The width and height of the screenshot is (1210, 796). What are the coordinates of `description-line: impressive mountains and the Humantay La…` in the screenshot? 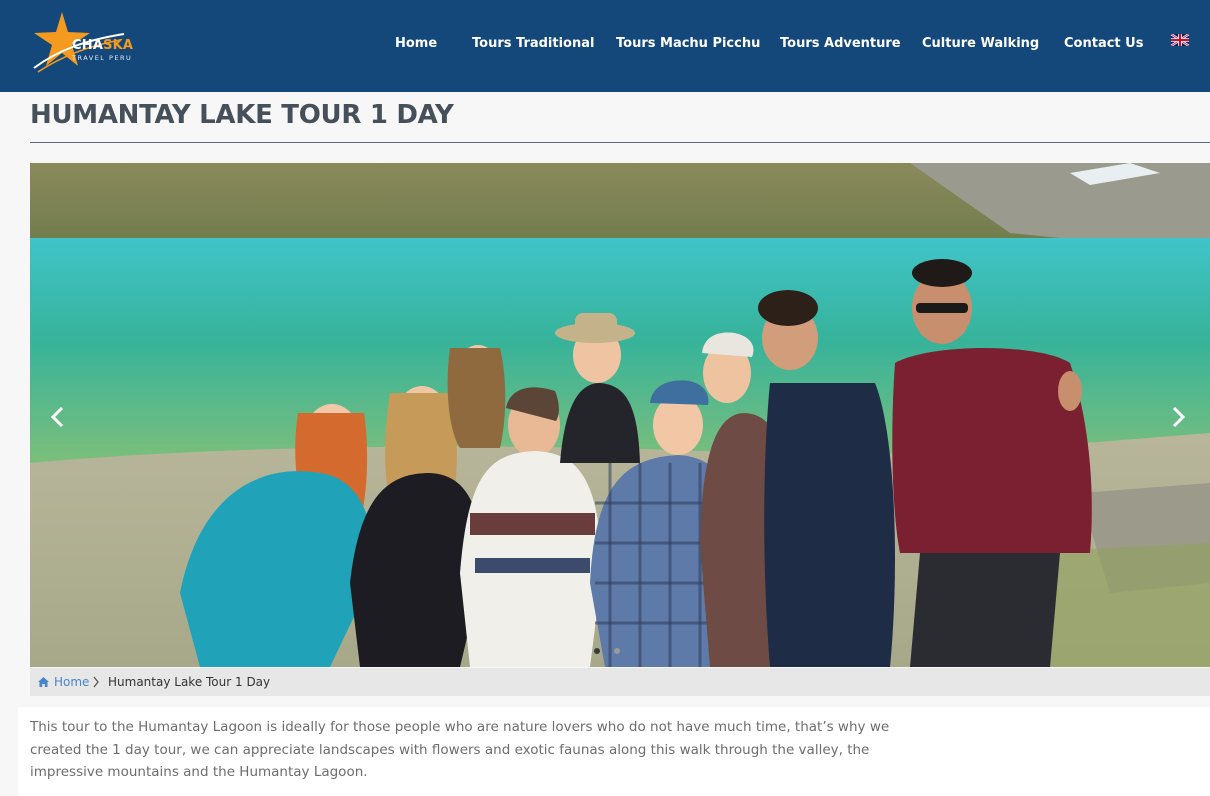 It's located at (199, 772).